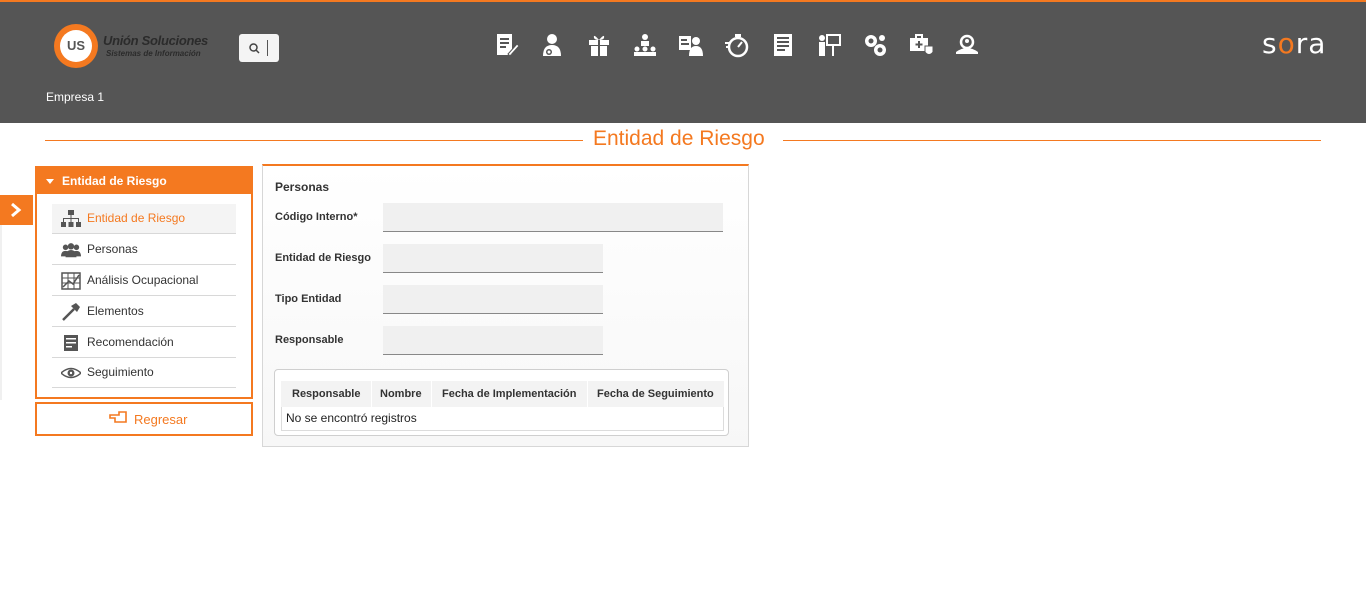  I want to click on codigo-interno-field, so click(553, 217).